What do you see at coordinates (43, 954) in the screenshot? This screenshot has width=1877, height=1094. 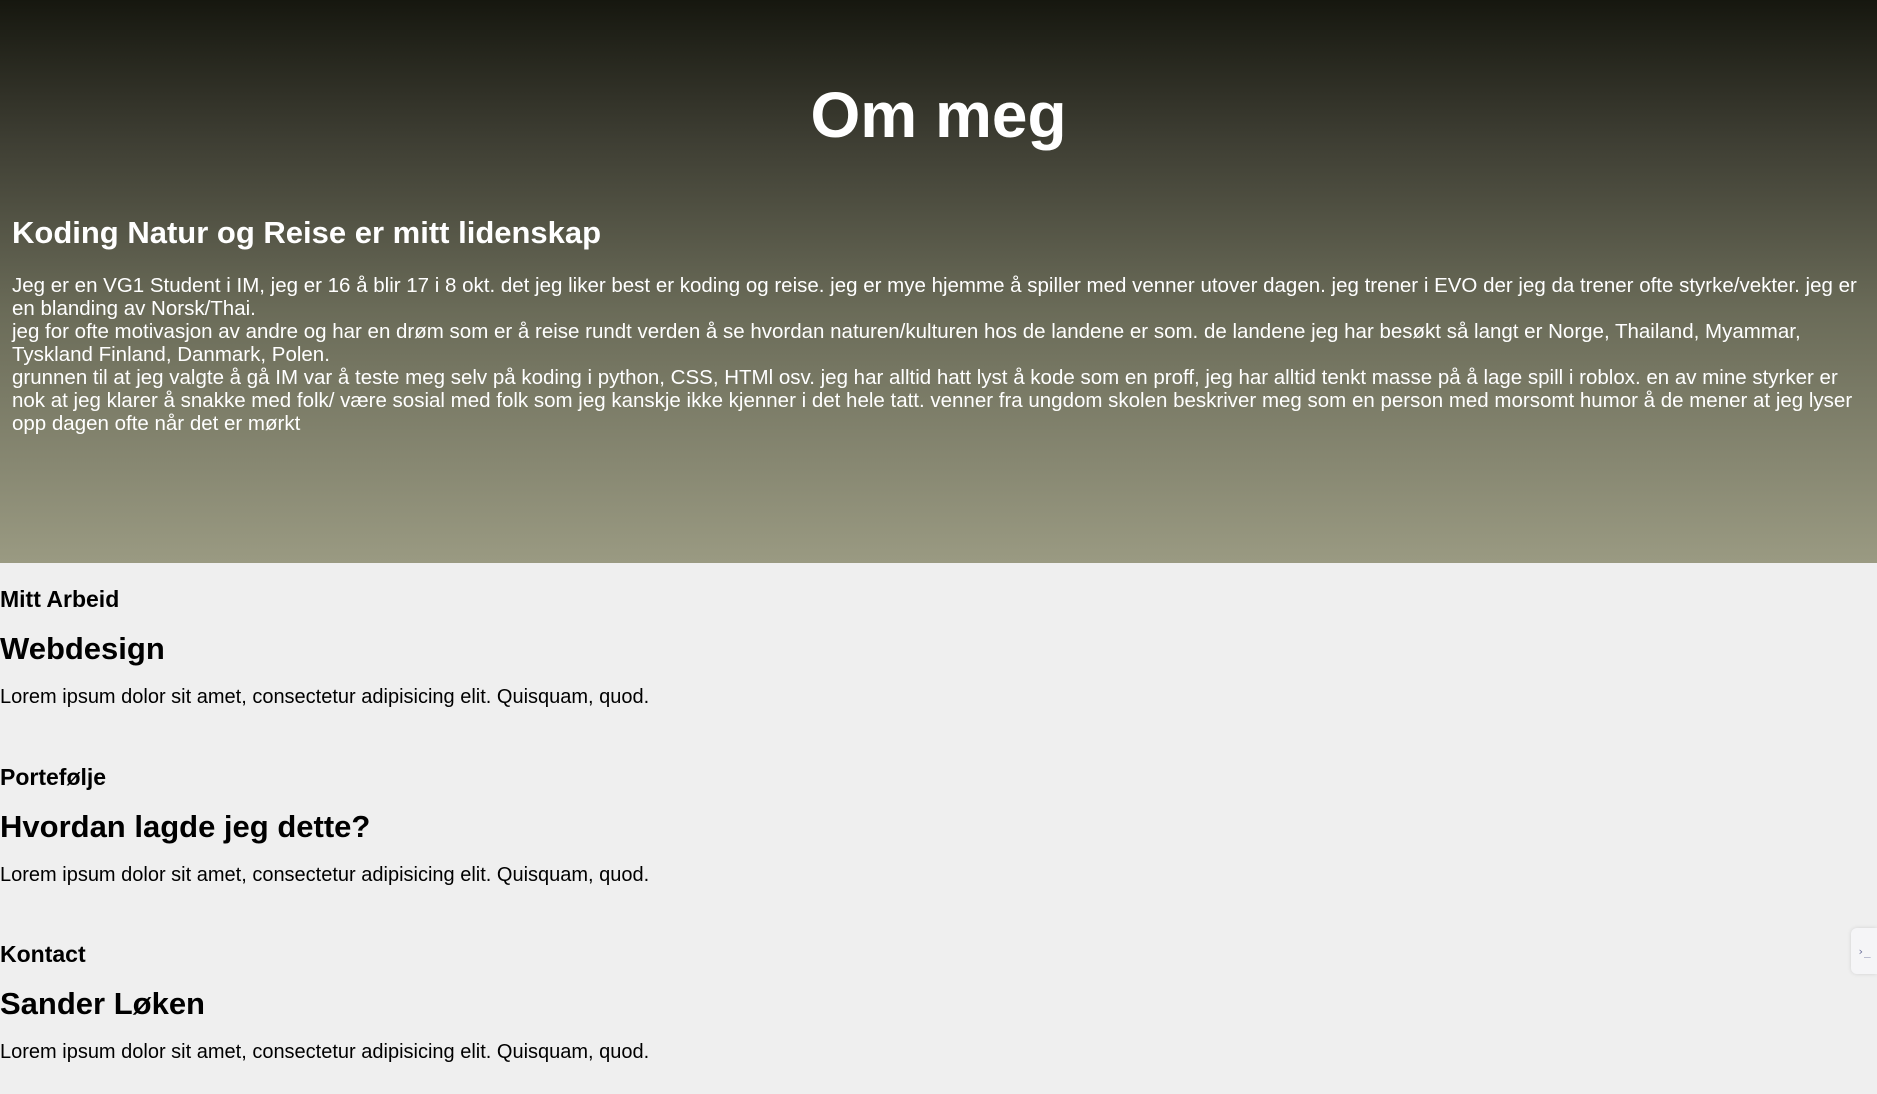 I see `section-label: Kontact` at bounding box center [43, 954].